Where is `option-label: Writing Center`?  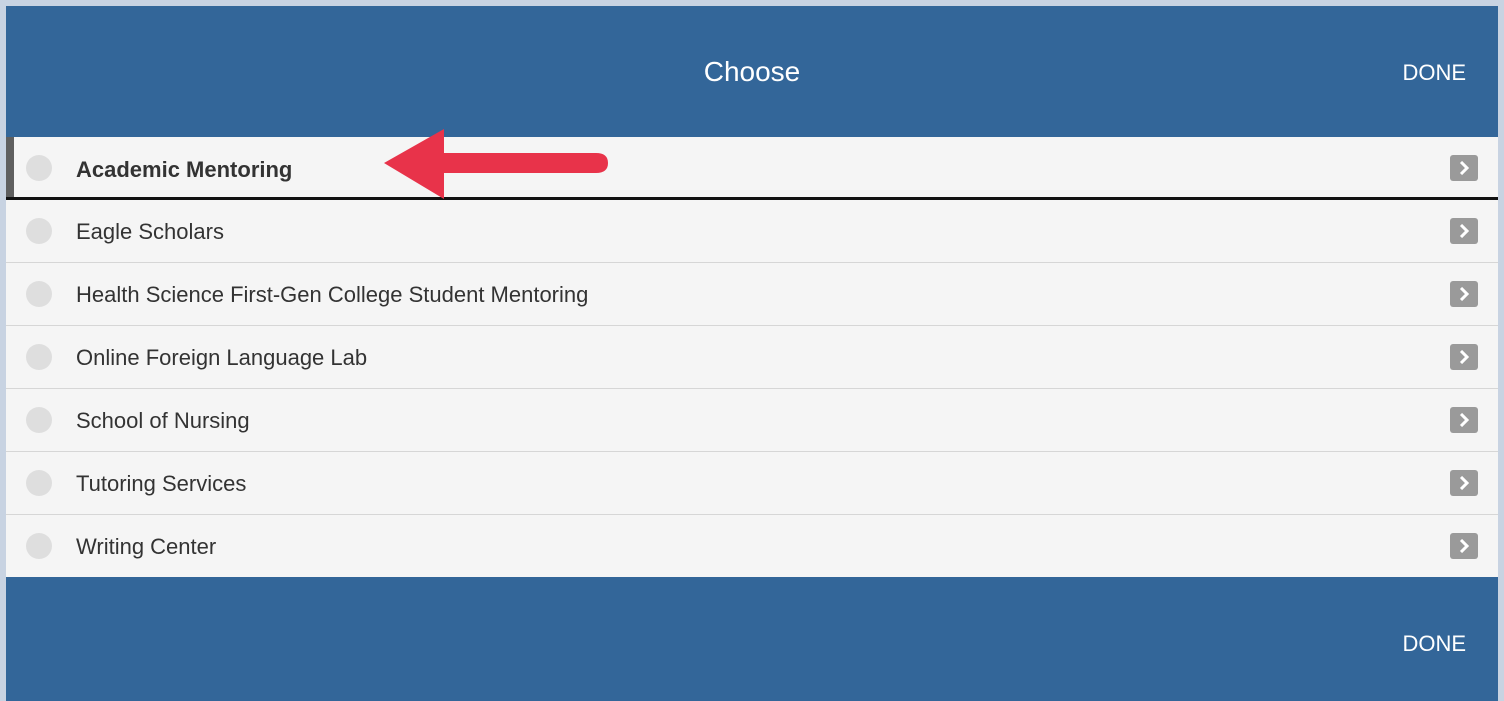 option-label: Writing Center is located at coordinates (146, 546).